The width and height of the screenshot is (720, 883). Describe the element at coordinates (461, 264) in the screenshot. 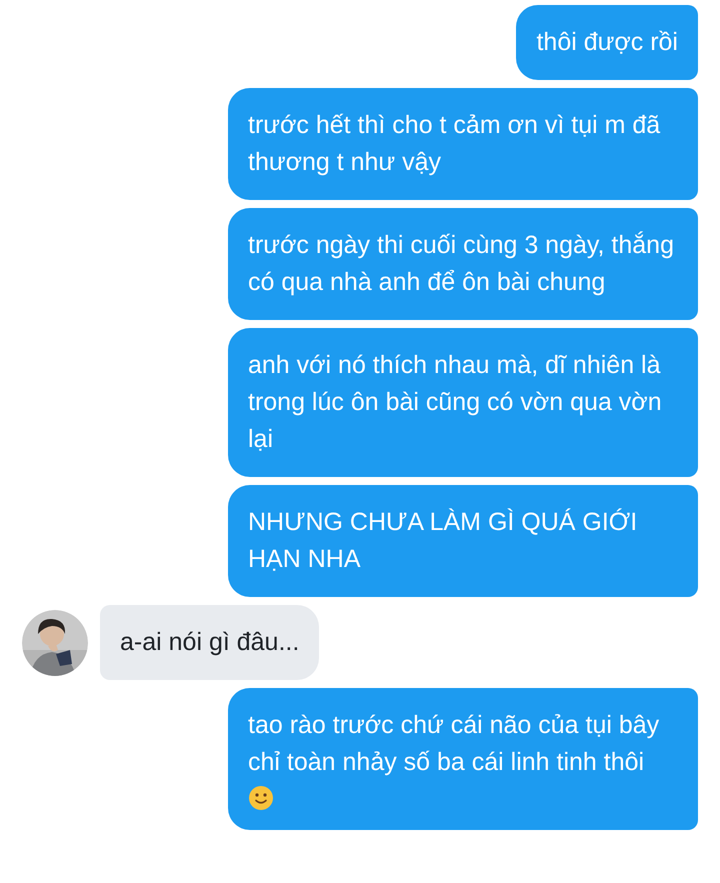

I see `message-text: trước ngày thi cuối cùng 3 ngày, thắng có qua nhà anh để ôn bài chung` at that location.